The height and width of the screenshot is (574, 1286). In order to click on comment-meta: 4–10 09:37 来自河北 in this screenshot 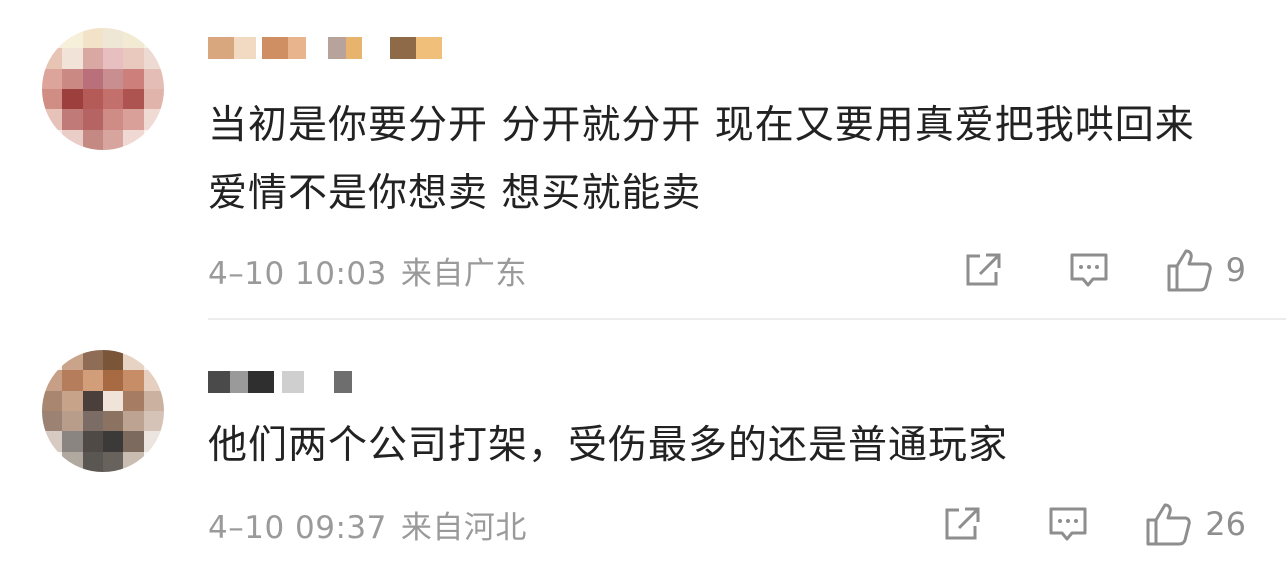, I will do `click(367, 524)`.